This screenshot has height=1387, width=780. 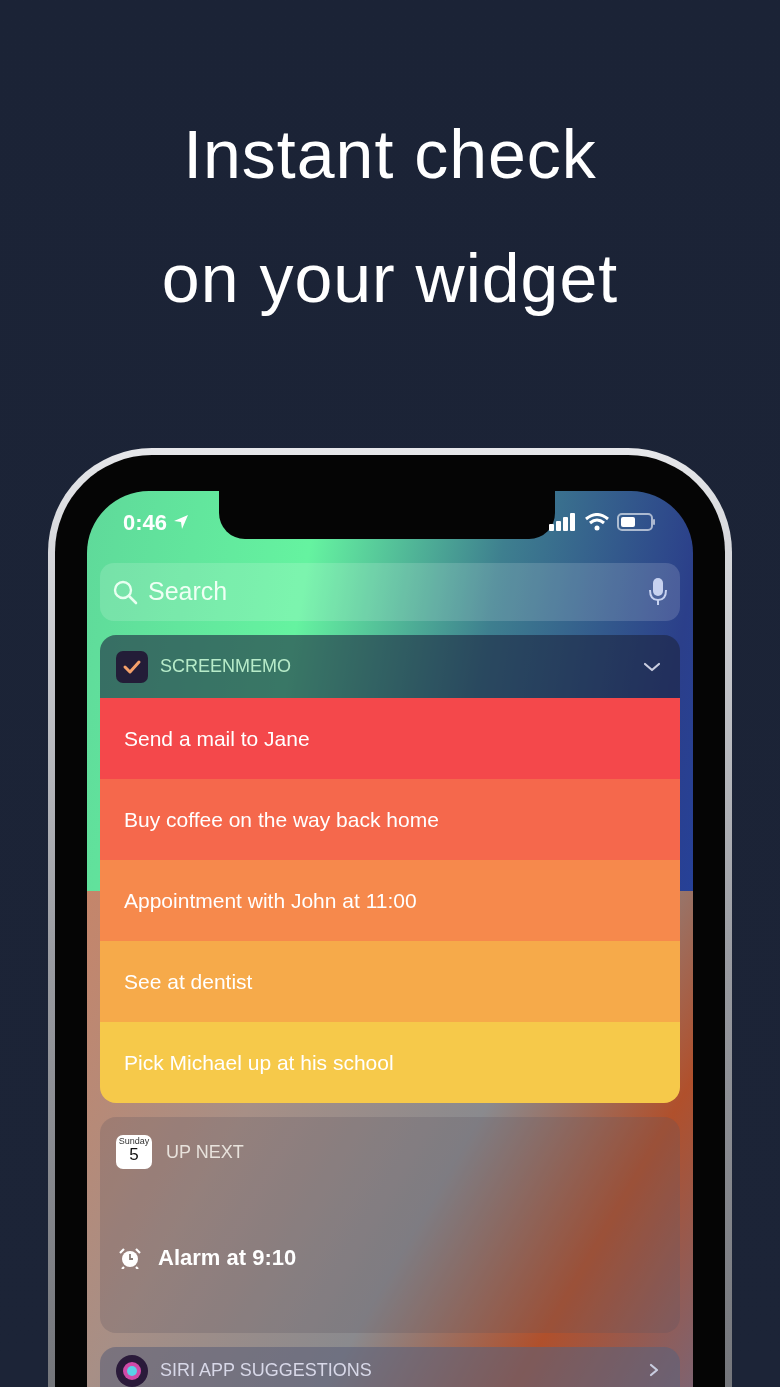 I want to click on search-field: Search, so click(x=393, y=592).